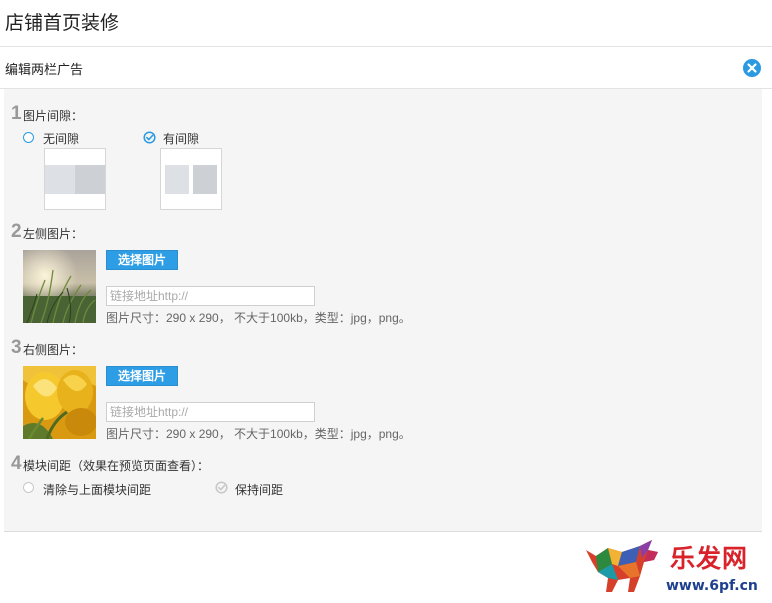 Image resolution: width=772 pixels, height=603 pixels. I want to click on section-label-left-image: 左侧图片：, so click(53, 234).